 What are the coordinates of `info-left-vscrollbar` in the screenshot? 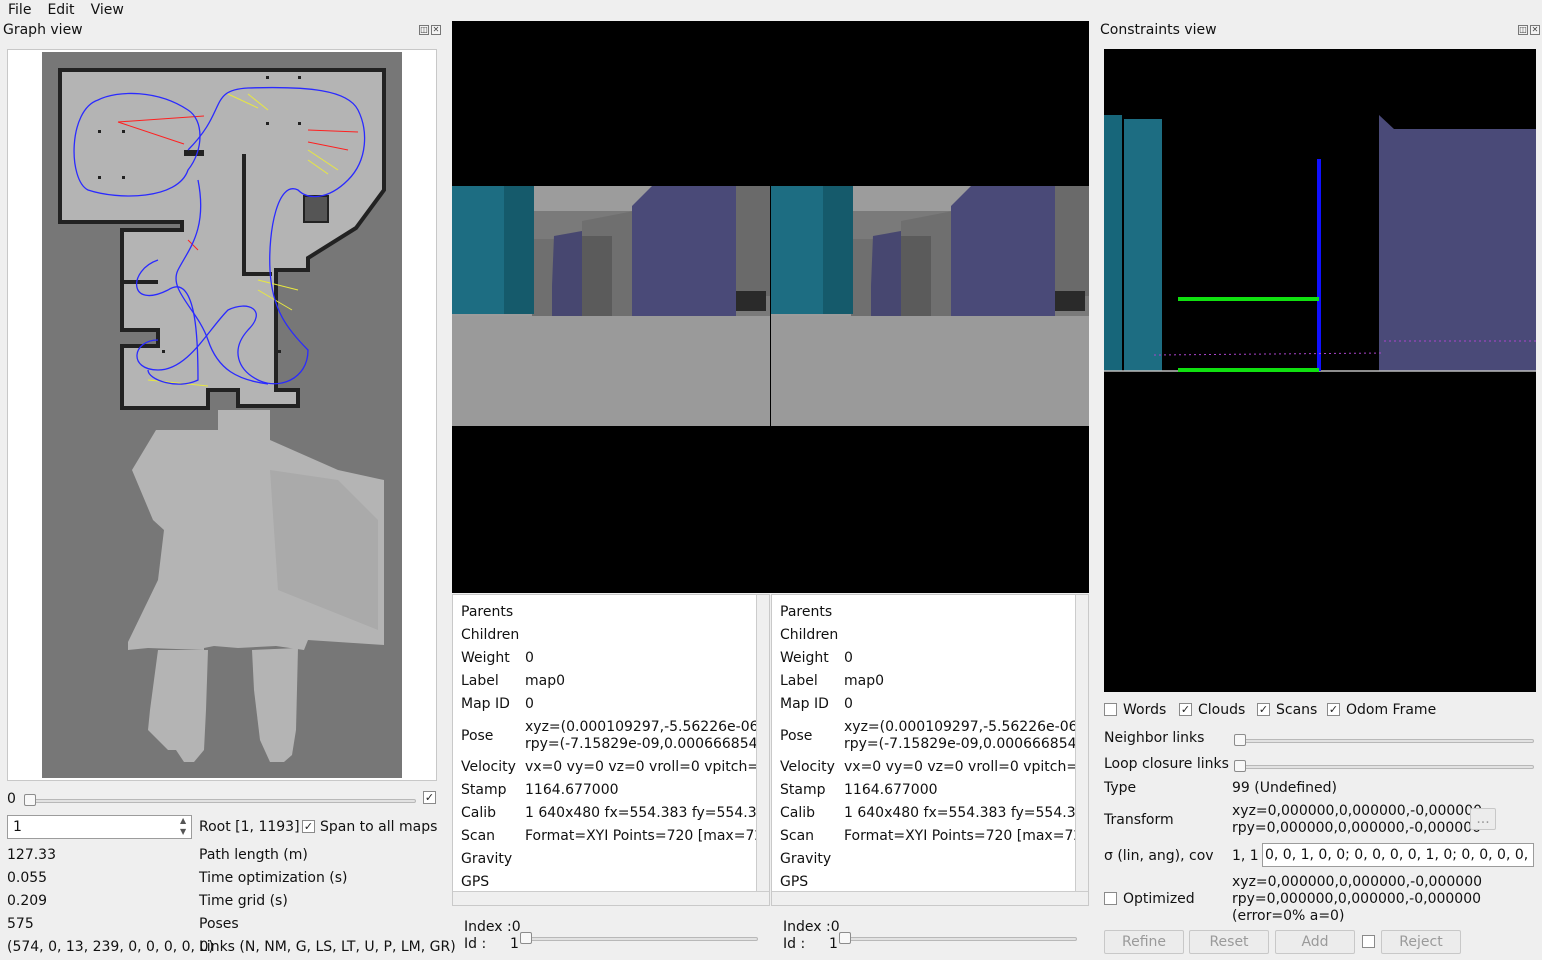 It's located at (762, 743).